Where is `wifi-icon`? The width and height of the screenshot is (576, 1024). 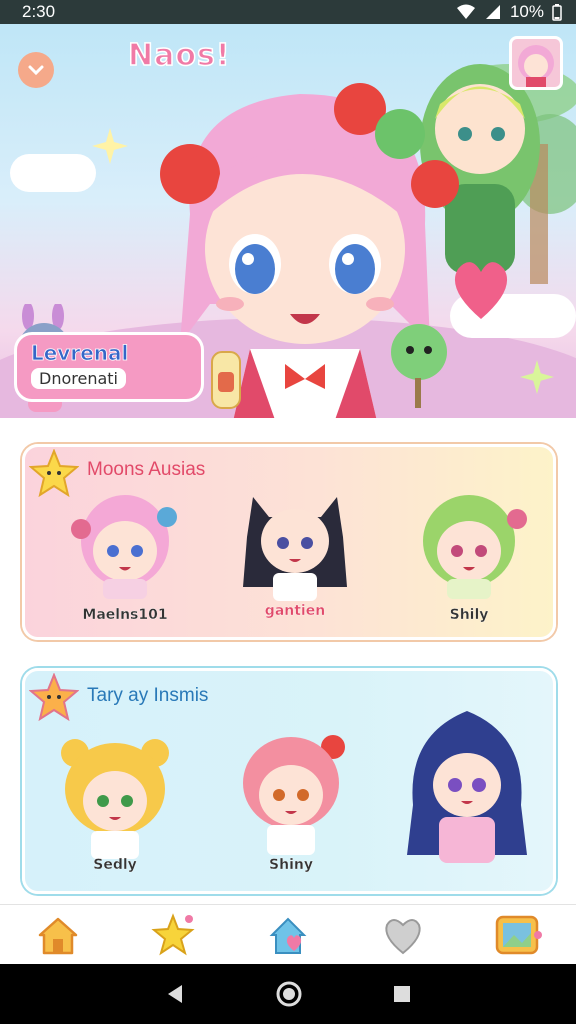 wifi-icon is located at coordinates (465, 11).